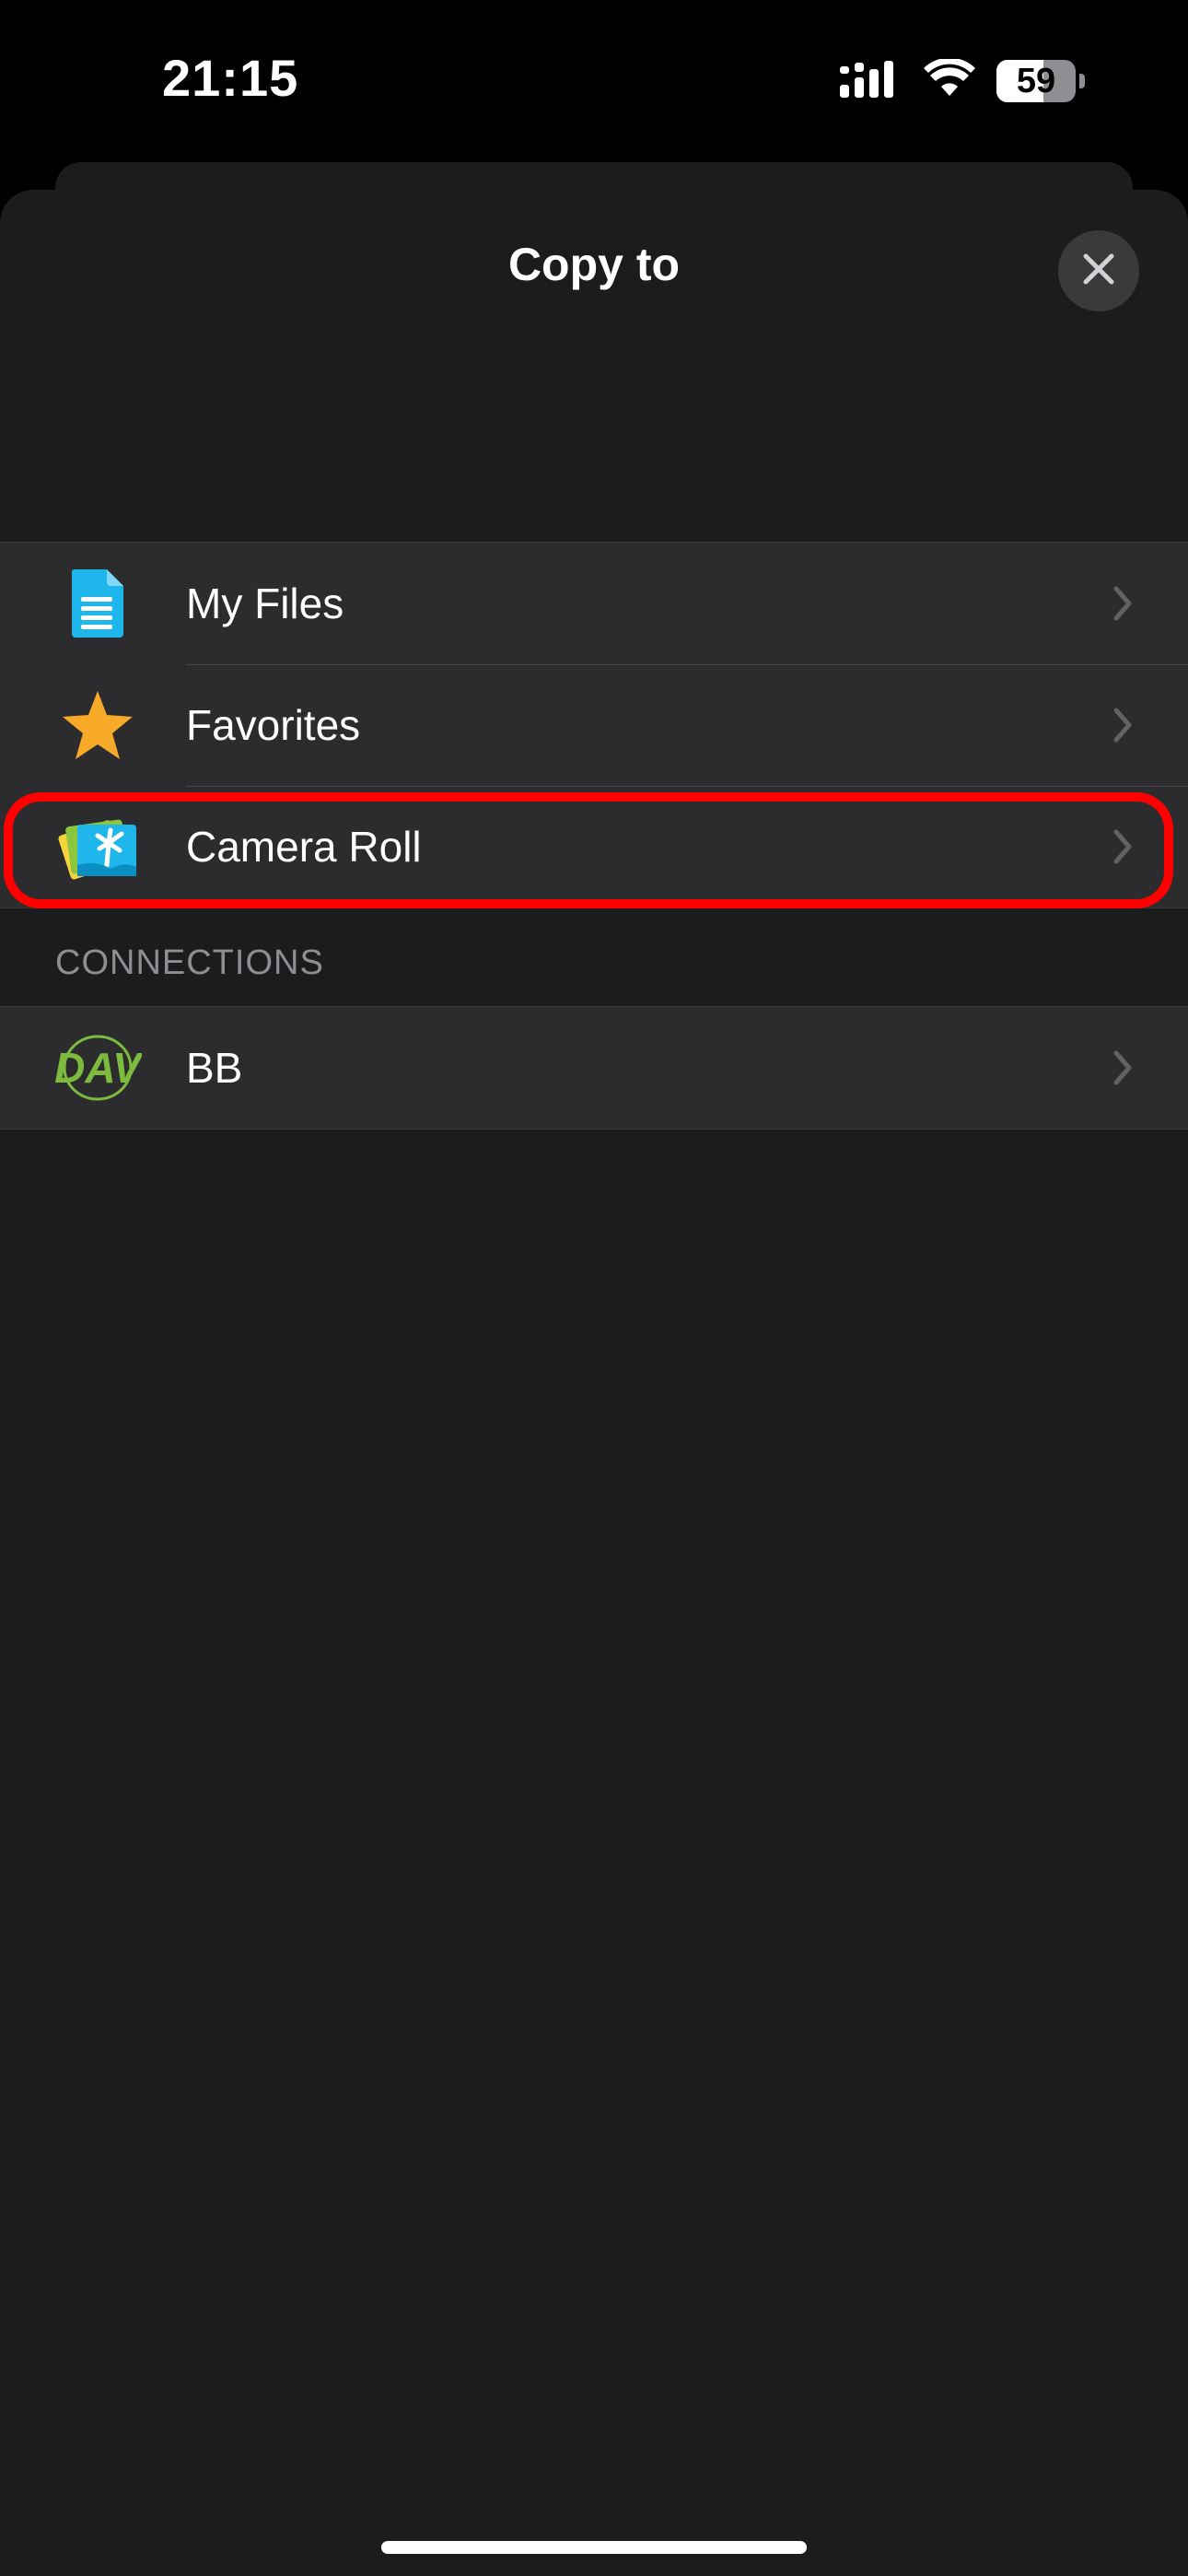 The image size is (1188, 2576). I want to click on locations-list: My Files Favorites Camera Roll, so click(594, 725).